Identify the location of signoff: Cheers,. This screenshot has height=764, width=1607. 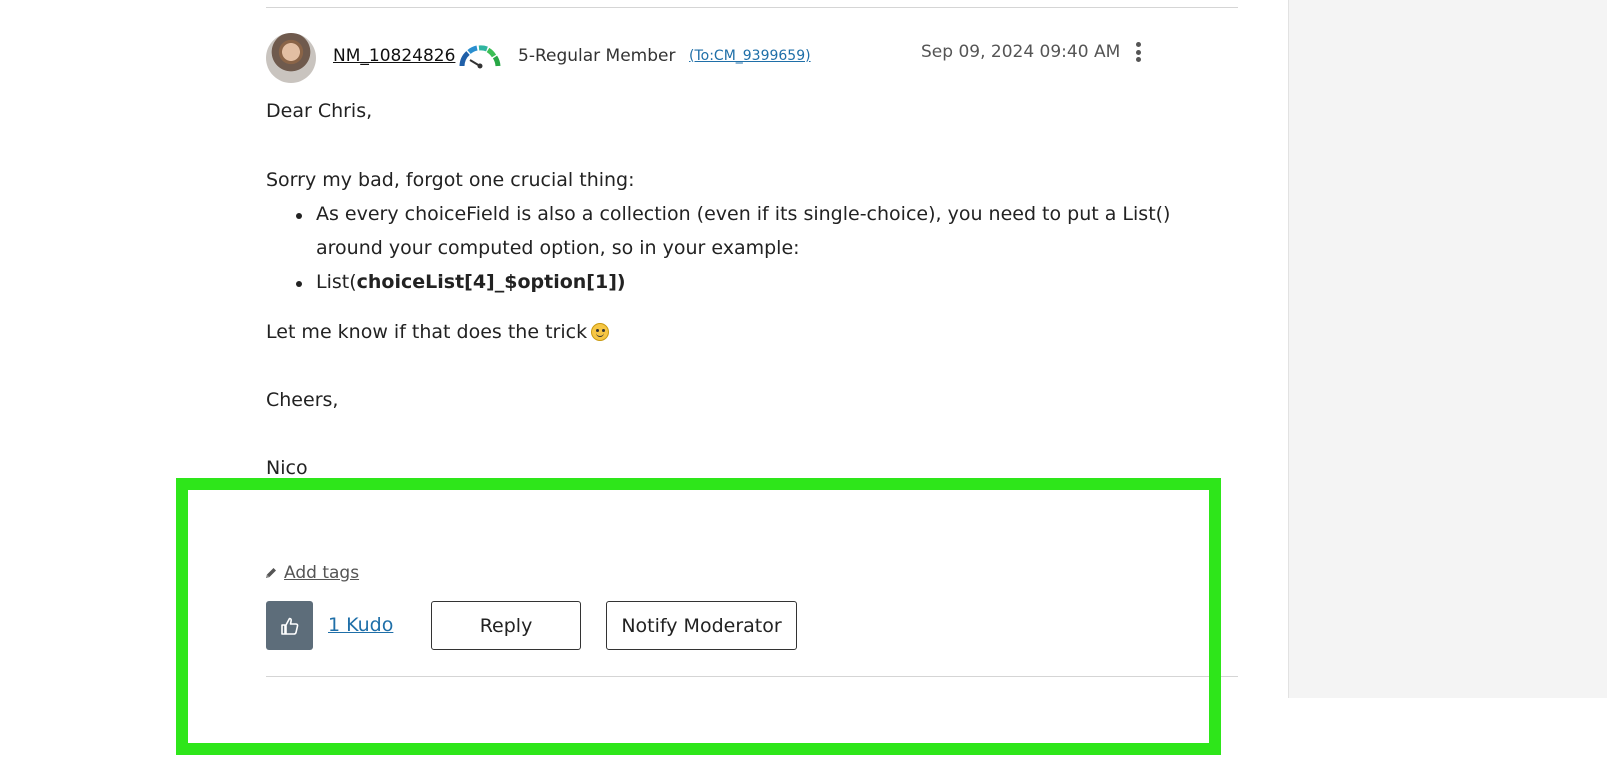
(302, 400).